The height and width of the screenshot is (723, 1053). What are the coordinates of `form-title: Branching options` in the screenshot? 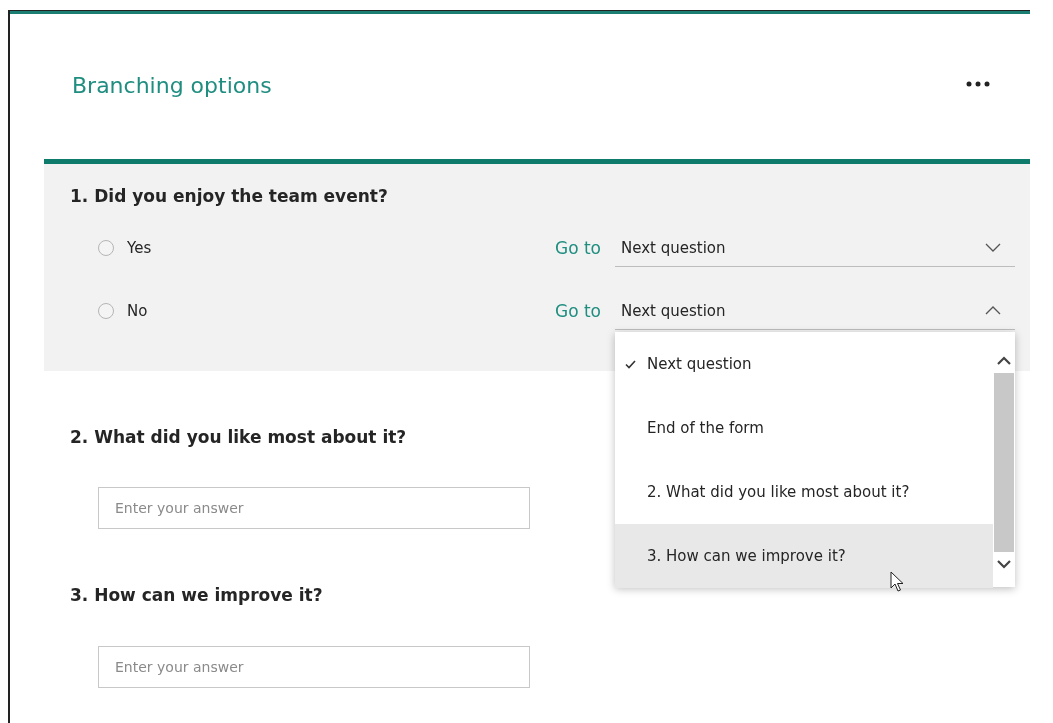 It's located at (172, 85).